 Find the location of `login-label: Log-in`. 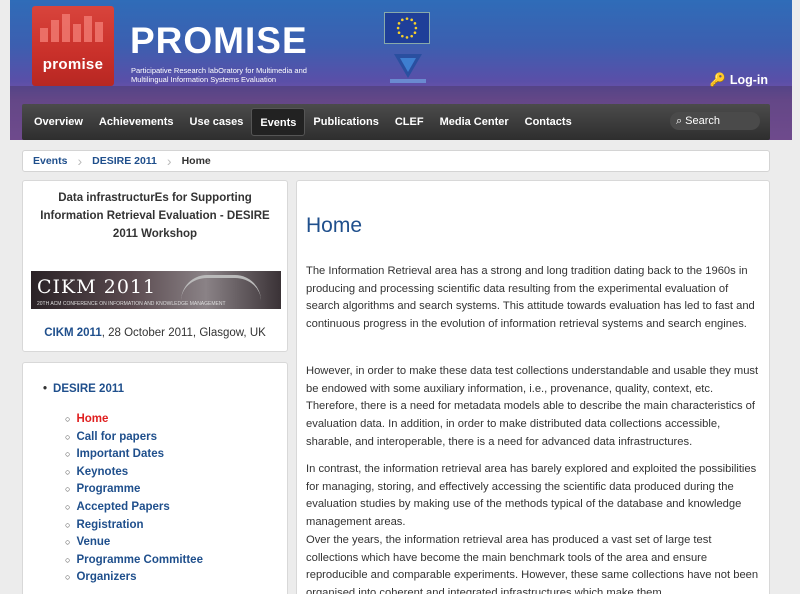

login-label: Log-in is located at coordinates (748, 80).